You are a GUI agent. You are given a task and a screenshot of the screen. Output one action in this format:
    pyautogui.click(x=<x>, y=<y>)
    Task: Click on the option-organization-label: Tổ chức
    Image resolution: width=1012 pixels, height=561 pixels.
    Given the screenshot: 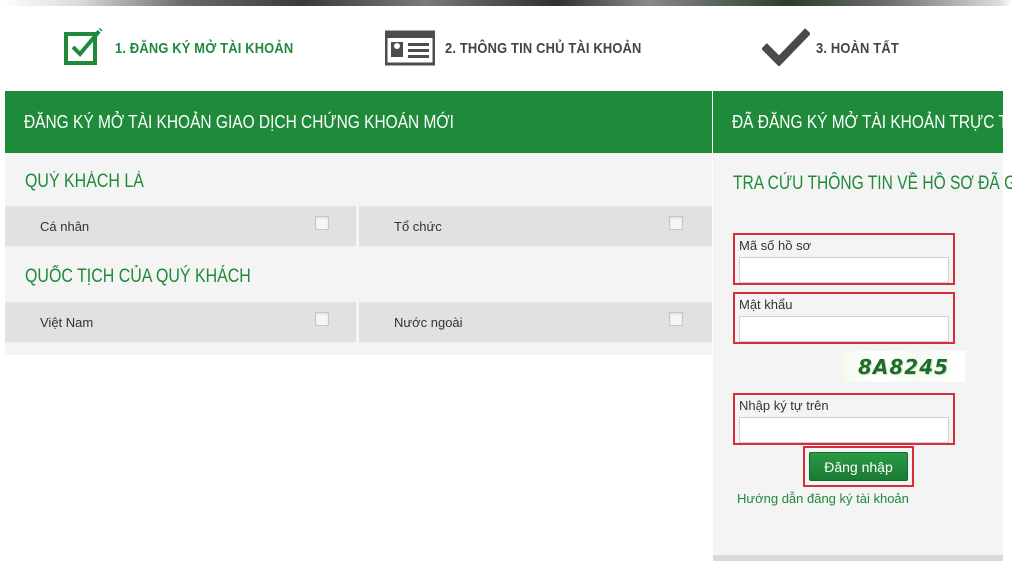 What is the action you would take?
    pyautogui.click(x=418, y=226)
    